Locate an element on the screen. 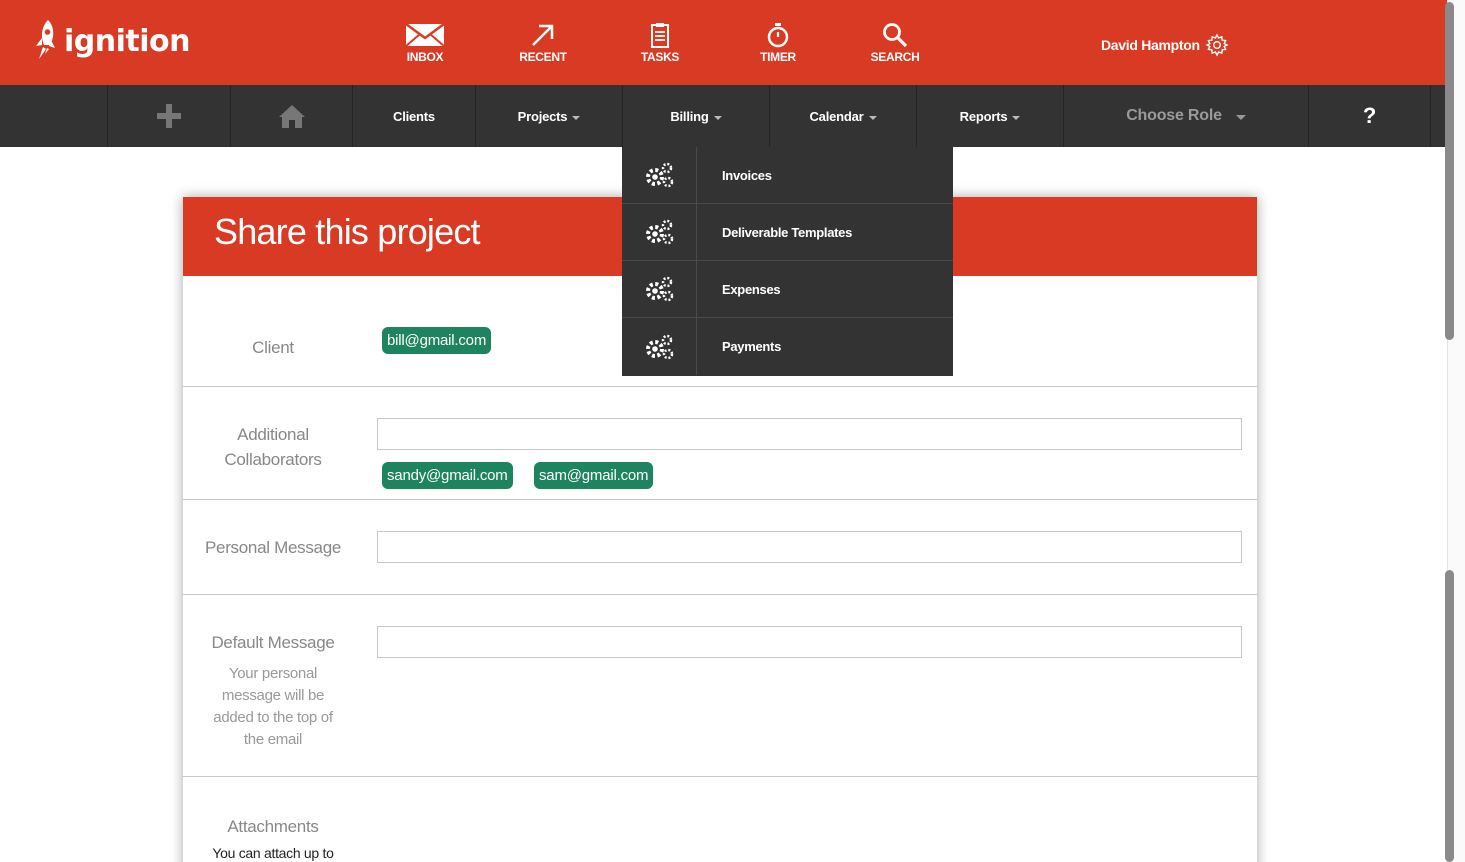  nav-calendar: Calendar is located at coordinates (842, 116).